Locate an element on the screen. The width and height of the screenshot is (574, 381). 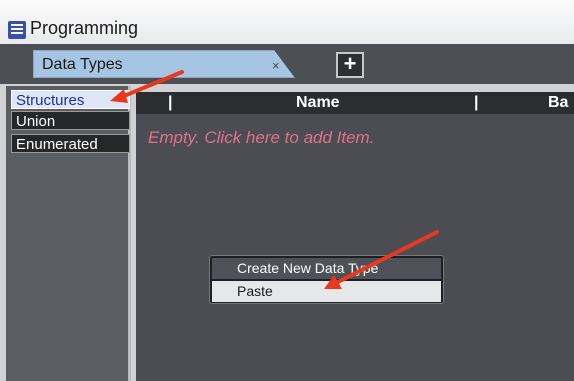
list-icon is located at coordinates (17, 30).